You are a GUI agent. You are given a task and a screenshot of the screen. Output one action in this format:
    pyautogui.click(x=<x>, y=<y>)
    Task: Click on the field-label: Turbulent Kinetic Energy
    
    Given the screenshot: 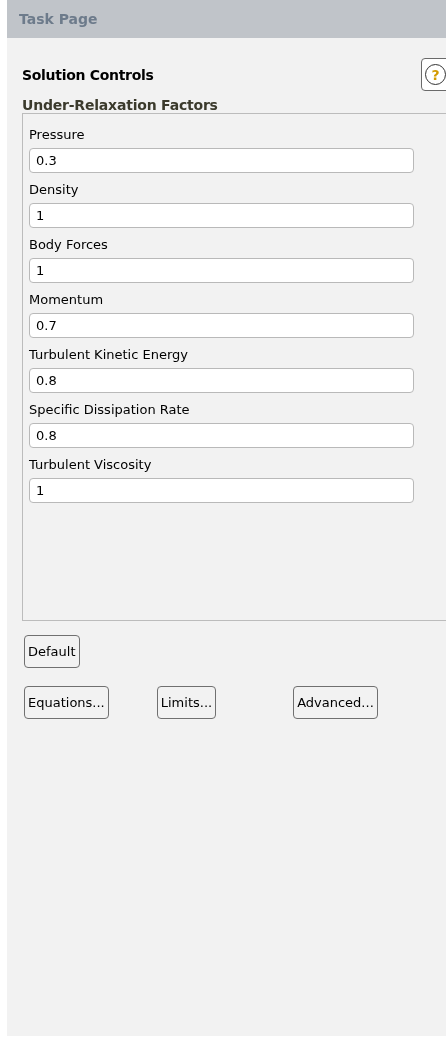 What is the action you would take?
    pyautogui.click(x=109, y=354)
    